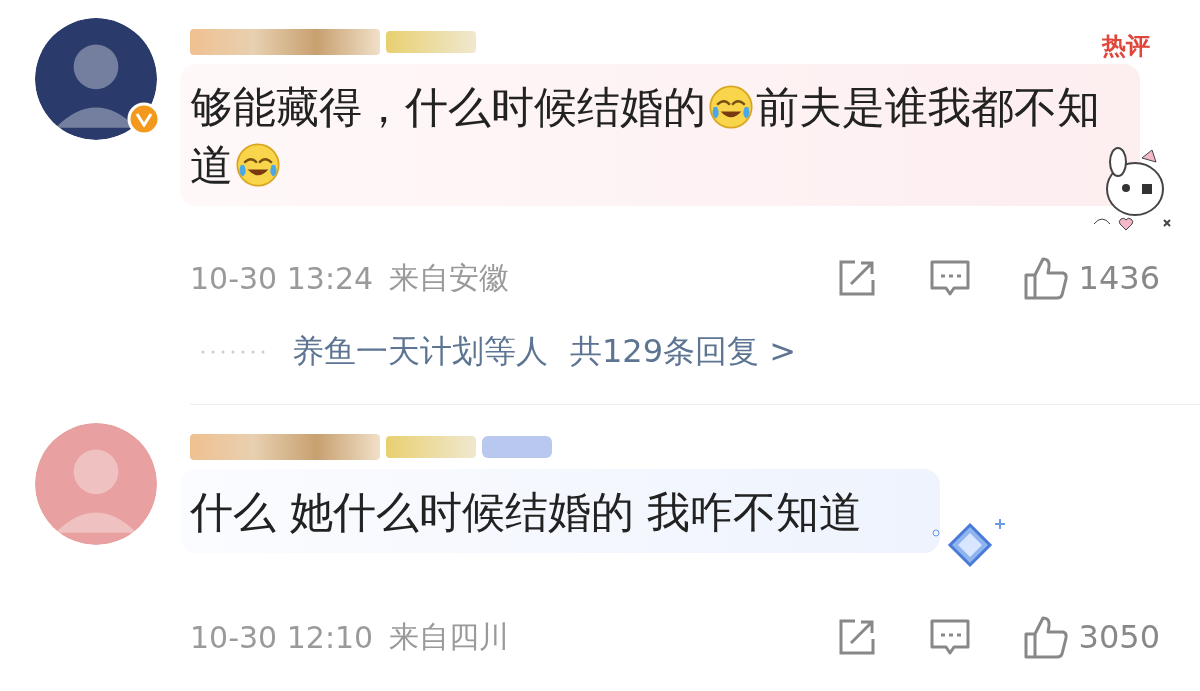 This screenshot has height=691, width=1200. What do you see at coordinates (928, 107) in the screenshot?
I see `comment-text: 前夫是谁我都不知` at bounding box center [928, 107].